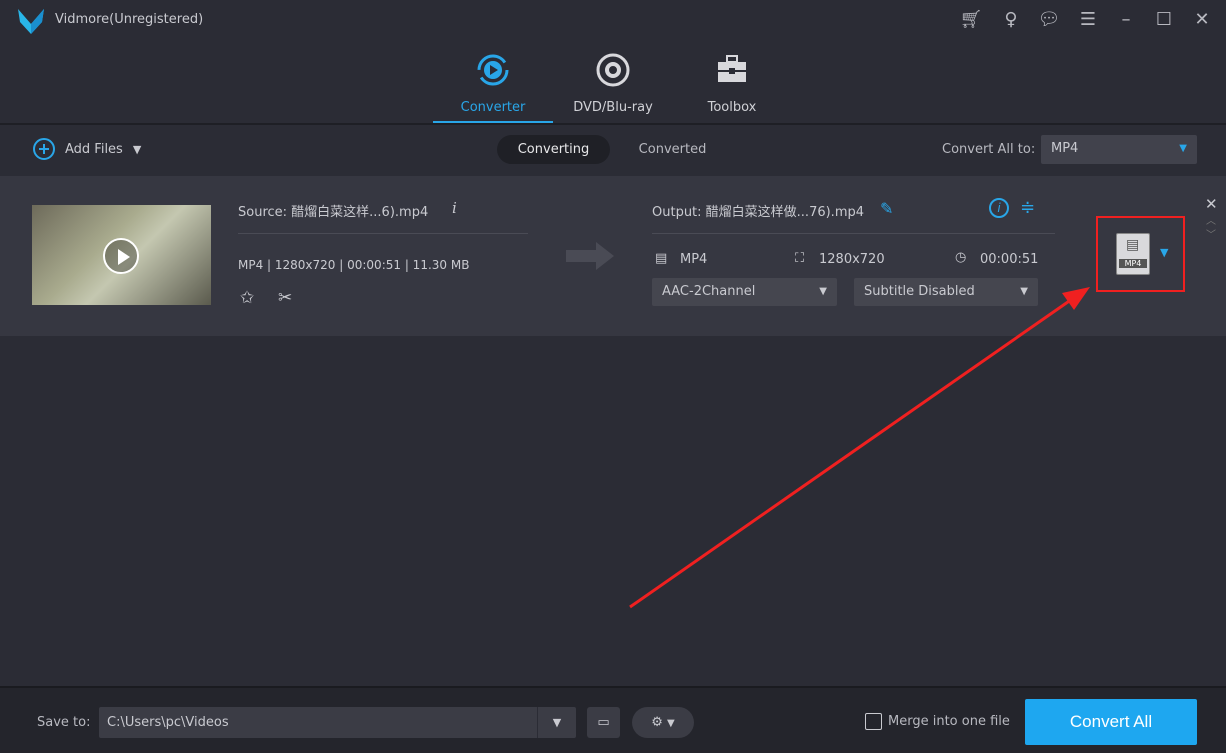  Describe the element at coordinates (1164, 20) in the screenshot. I see `maximize-icon: ☐` at that location.